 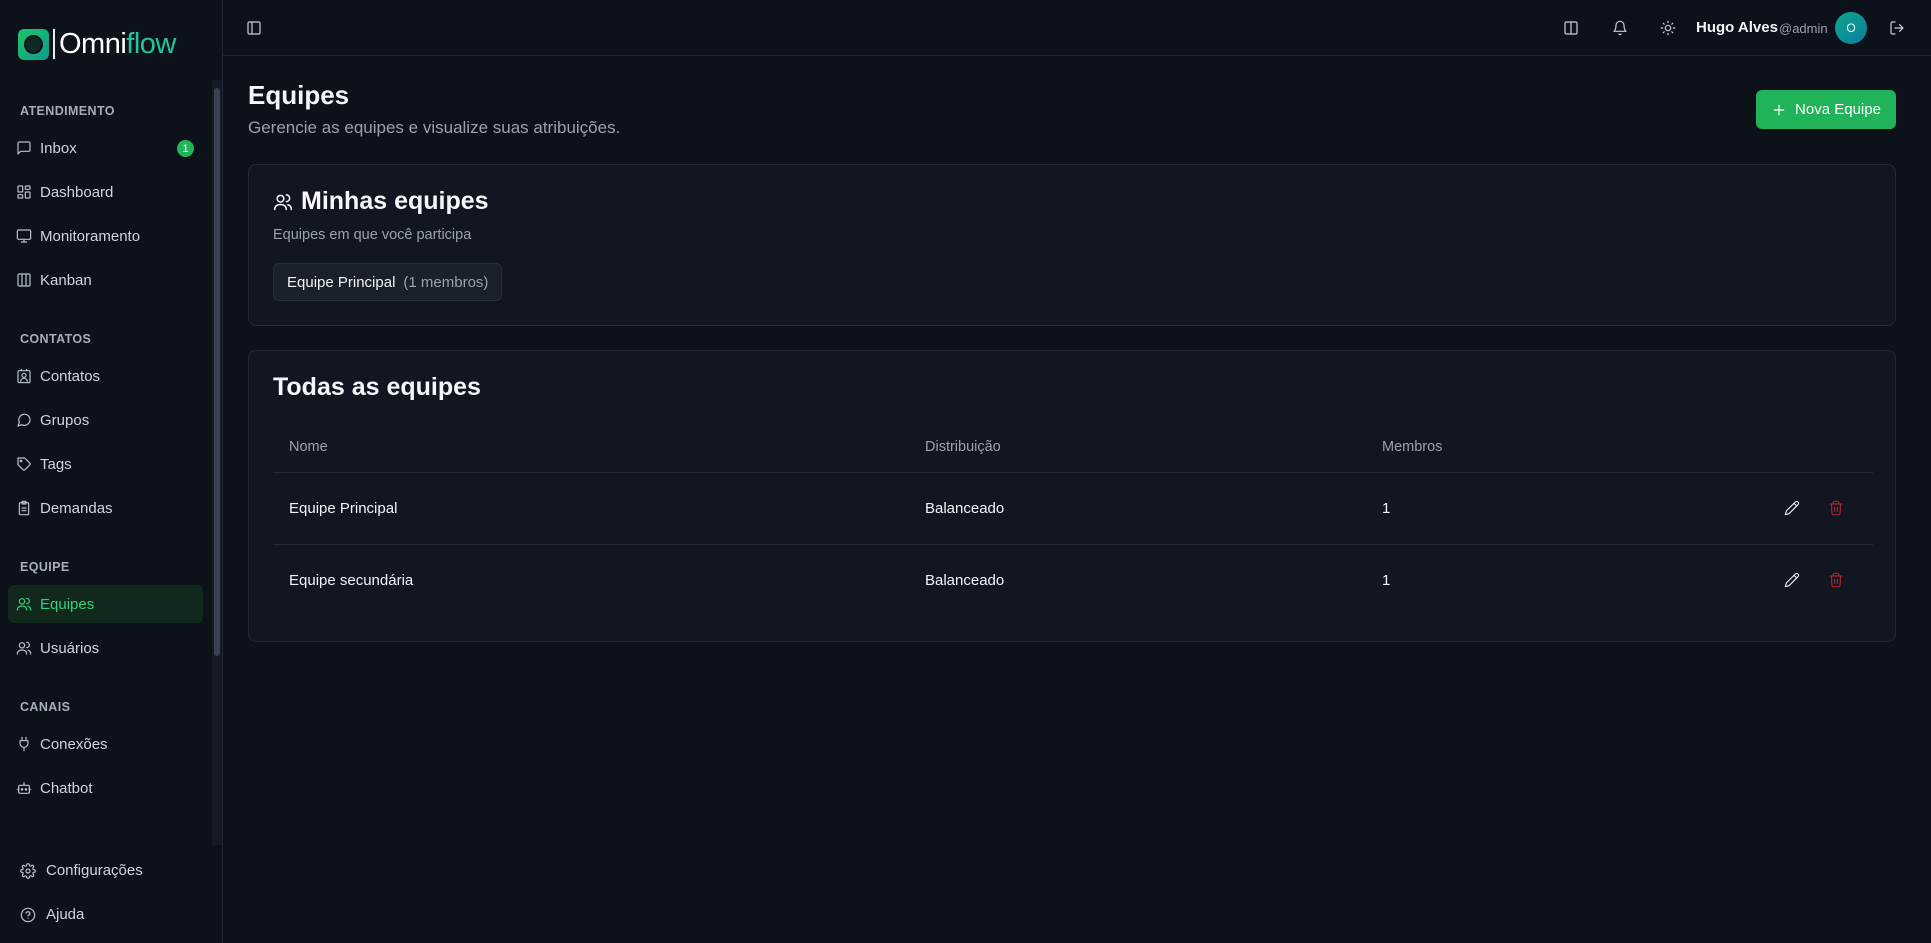 I want to click on sidebar-item-demandas: Demandas, so click(x=105, y=508).